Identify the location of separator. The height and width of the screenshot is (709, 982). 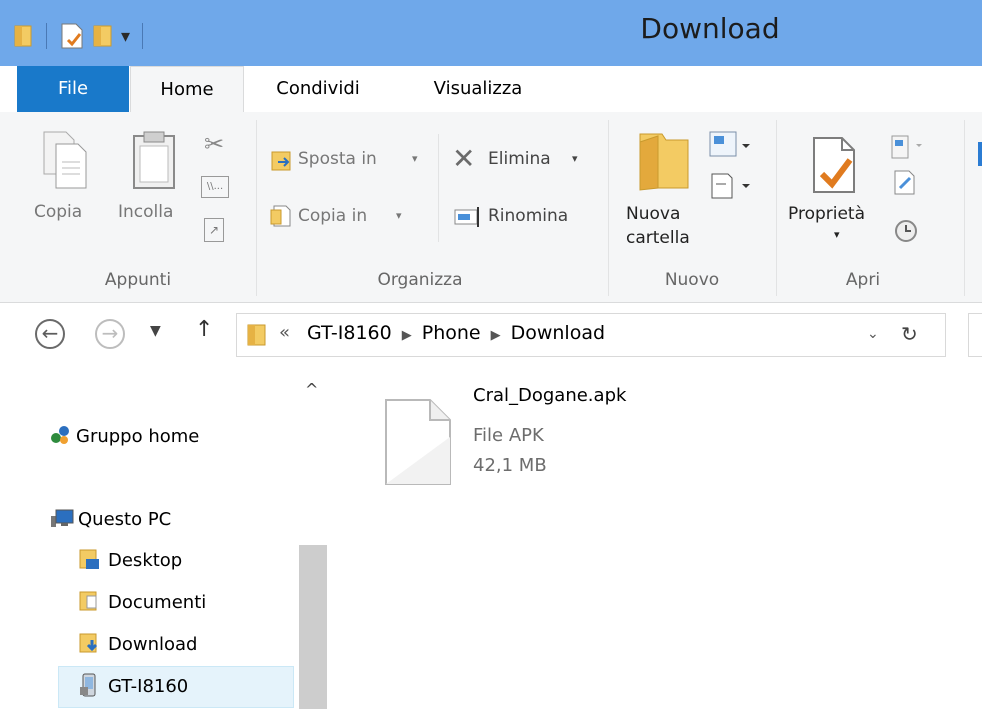
(438, 188).